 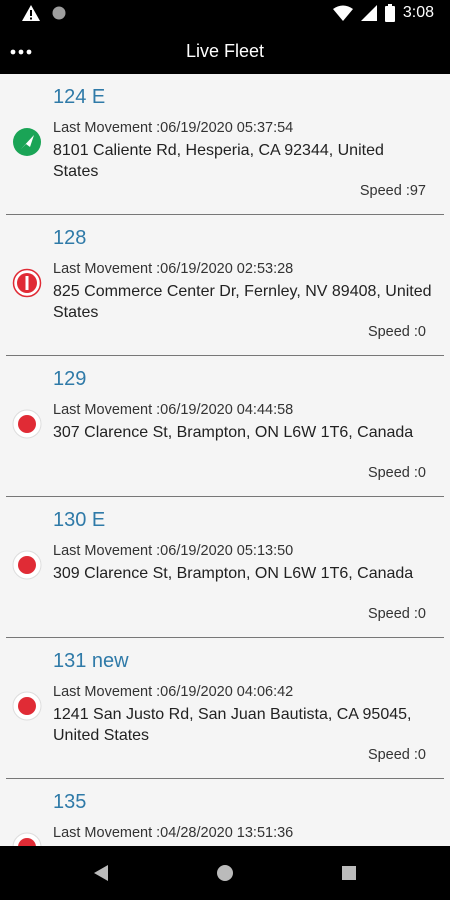 I want to click on signal-icon, so click(x=368, y=13).